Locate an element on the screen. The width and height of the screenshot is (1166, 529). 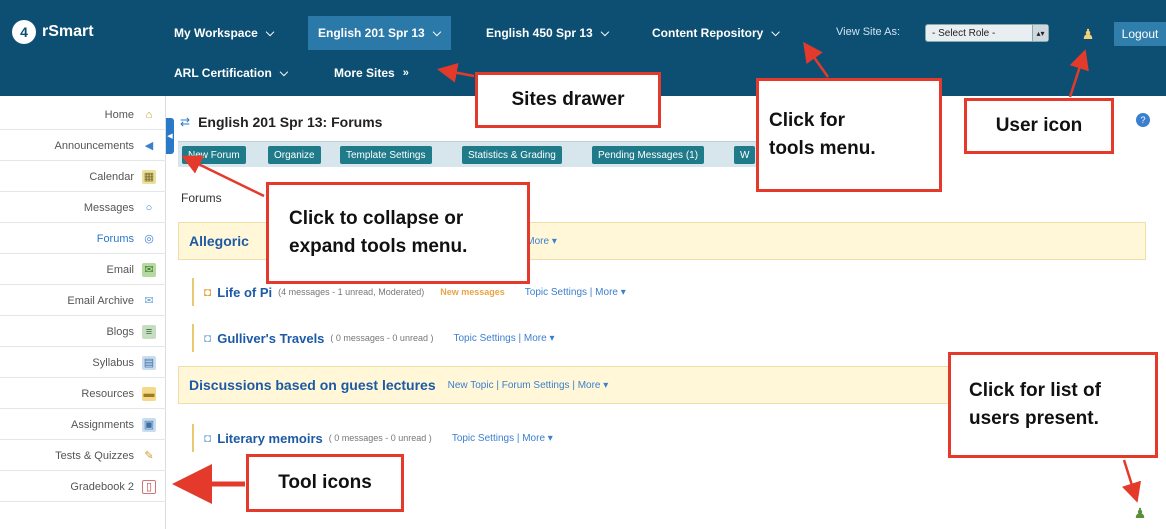
forum-title-icon: ⇄ is located at coordinates (185, 122).